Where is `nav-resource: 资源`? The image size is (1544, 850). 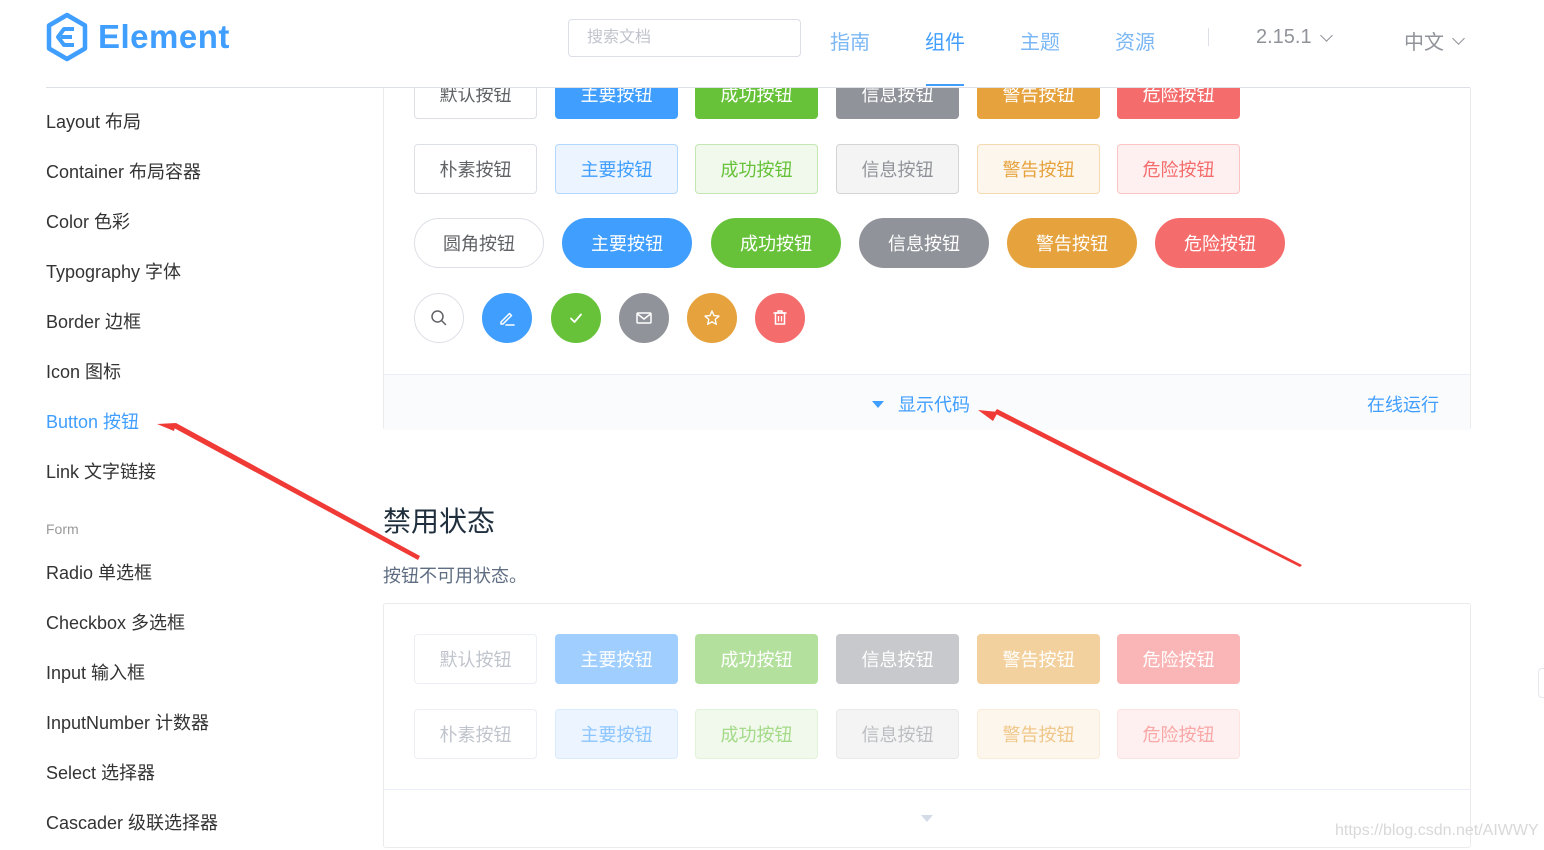
nav-resource: 资源 is located at coordinates (1135, 40).